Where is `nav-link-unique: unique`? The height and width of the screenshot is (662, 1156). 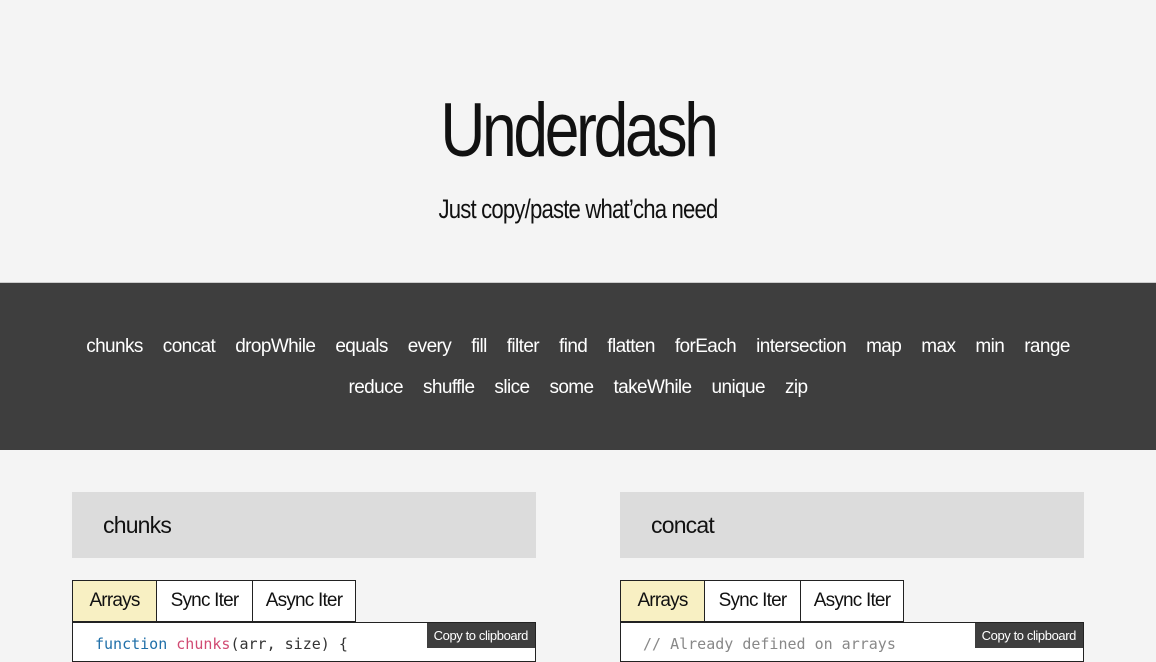 nav-link-unique: unique is located at coordinates (738, 387).